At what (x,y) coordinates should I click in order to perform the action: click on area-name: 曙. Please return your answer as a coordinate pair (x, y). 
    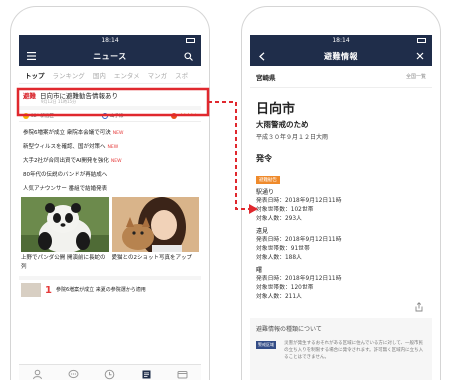
    Looking at the image, I should click on (259, 270).